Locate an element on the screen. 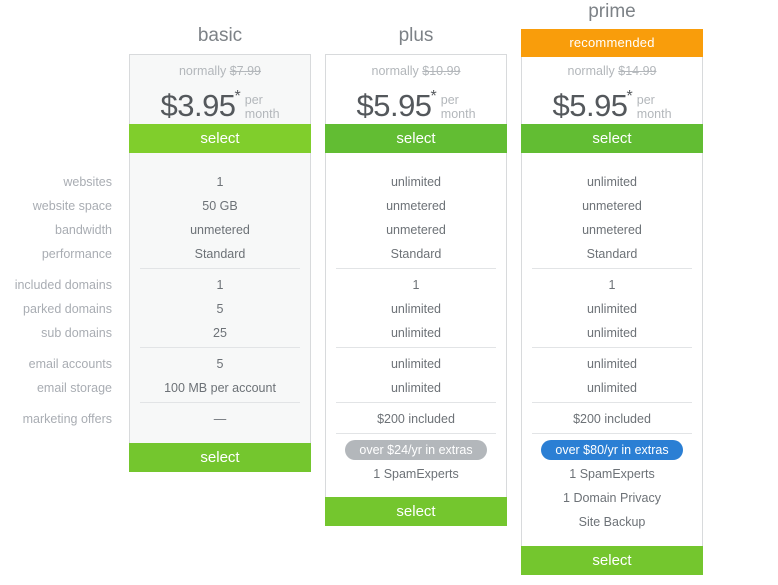  price-asterisk-prime: * is located at coordinates (629, 96).